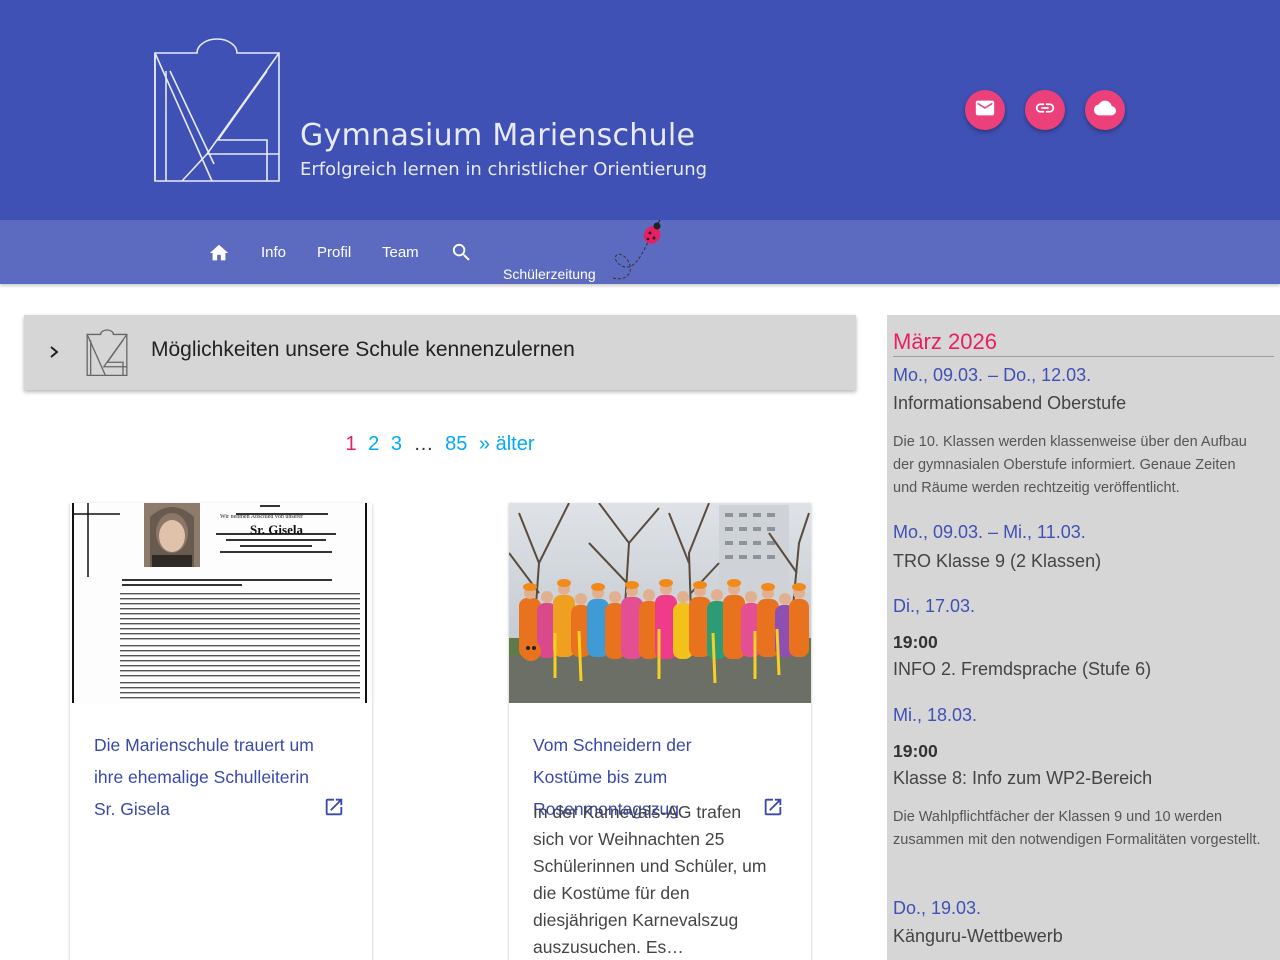 This screenshot has width=1280, height=960. Describe the element at coordinates (396, 444) in the screenshot. I see `page-link-3: 3` at that location.